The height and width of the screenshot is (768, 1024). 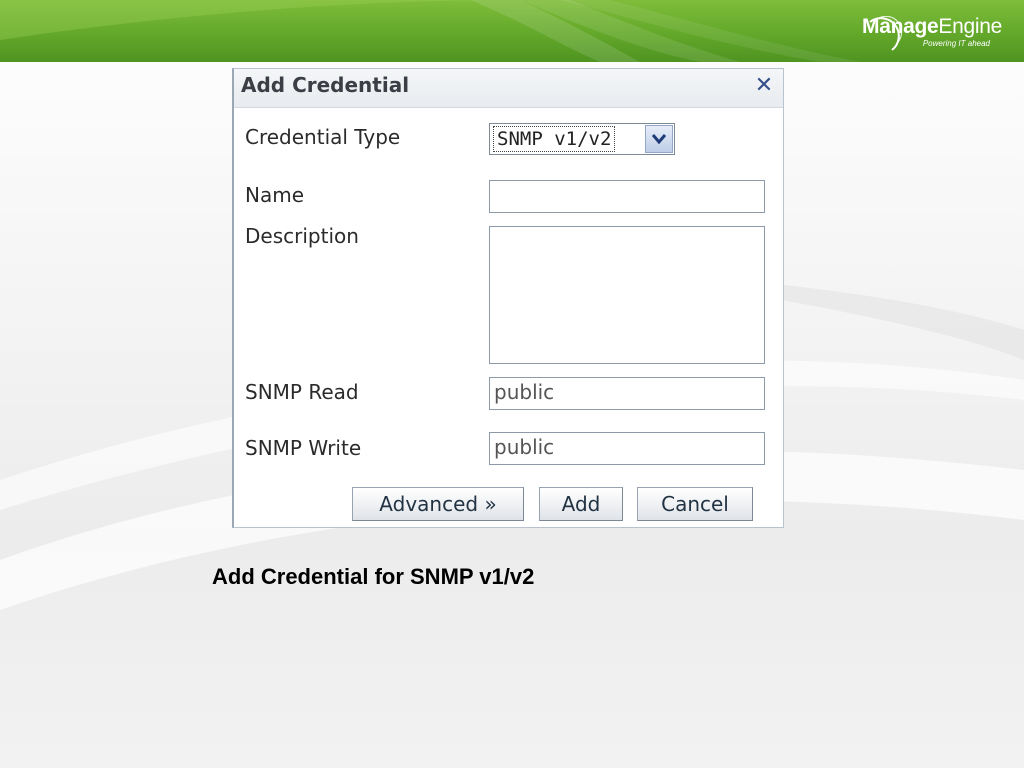 What do you see at coordinates (323, 137) in the screenshot?
I see `credential-type-label: Credential Type` at bounding box center [323, 137].